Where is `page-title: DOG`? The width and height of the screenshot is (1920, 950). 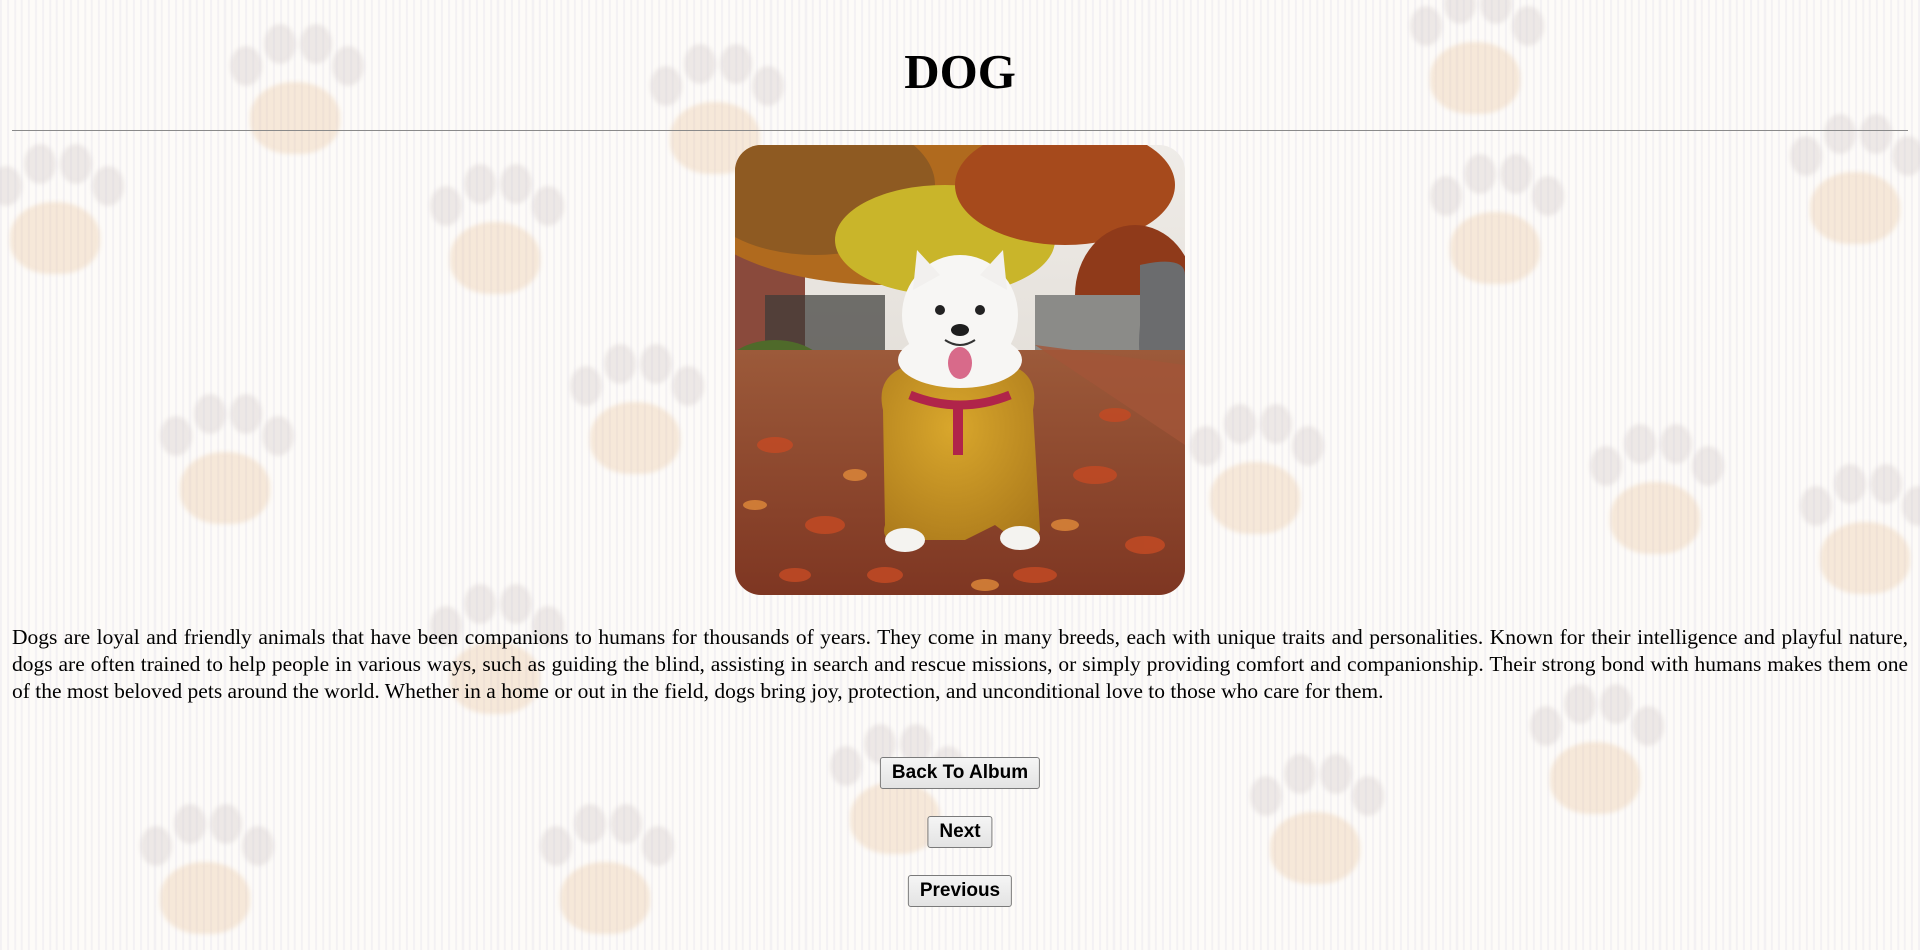
page-title: DOG is located at coordinates (960, 71).